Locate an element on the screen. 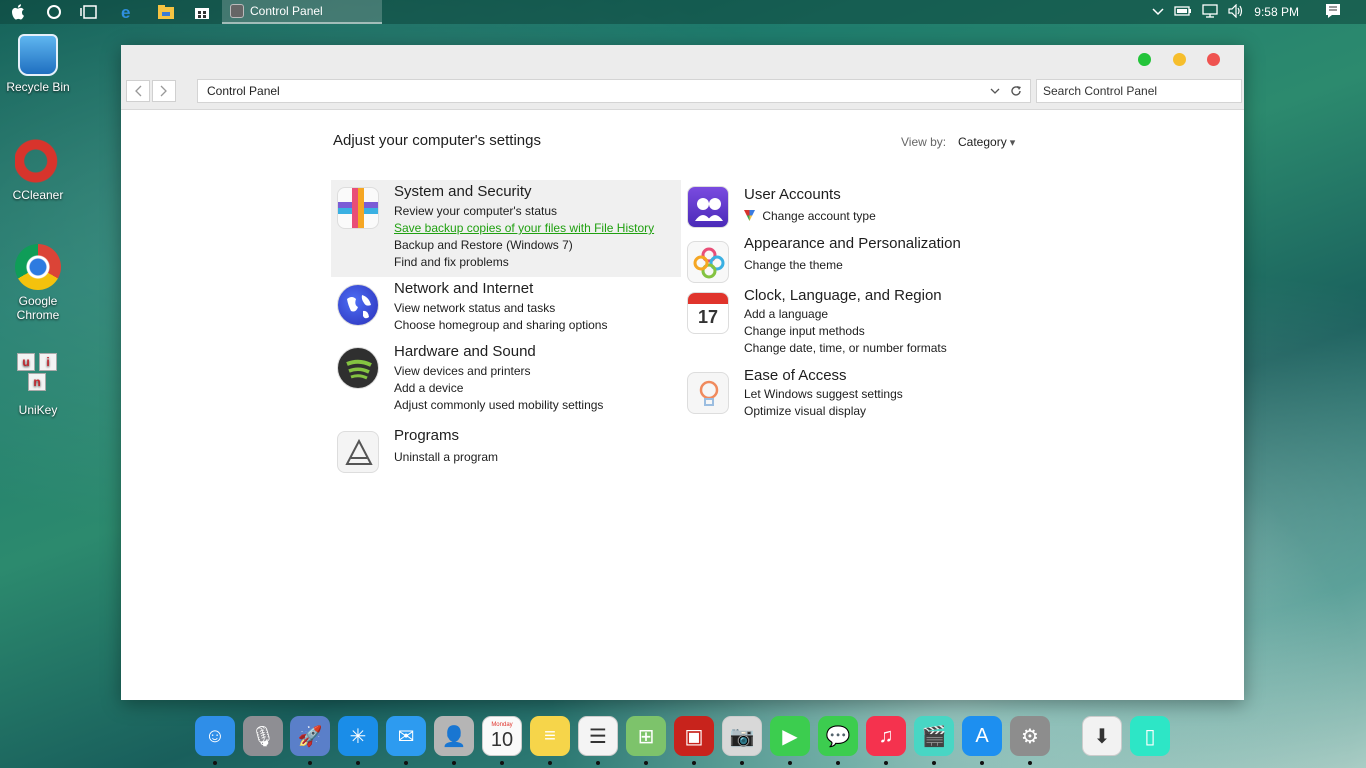 This screenshot has width=1366, height=768. clock: 9:58 PM is located at coordinates (1276, 12).